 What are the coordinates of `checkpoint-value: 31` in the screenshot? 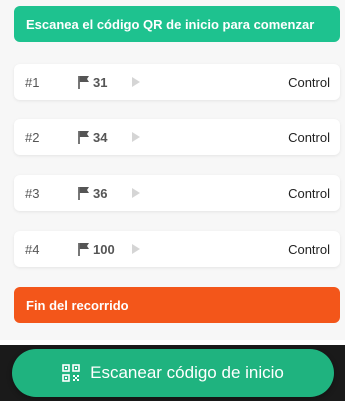 It's located at (100, 82).